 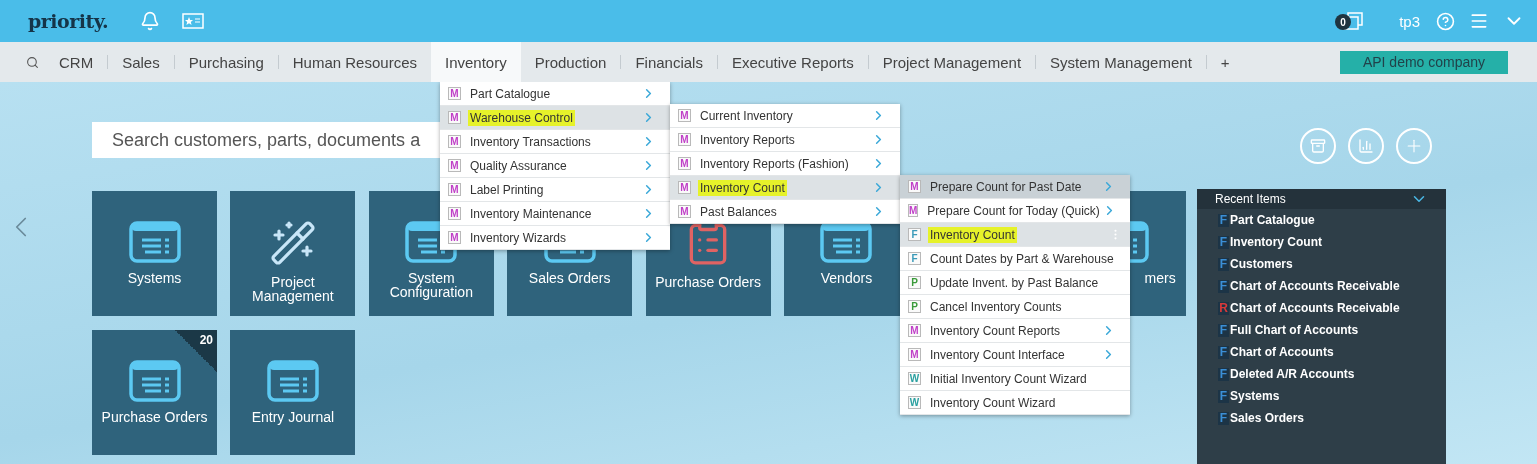 What do you see at coordinates (76, 62) in the screenshot?
I see `nav-tab: CRM` at bounding box center [76, 62].